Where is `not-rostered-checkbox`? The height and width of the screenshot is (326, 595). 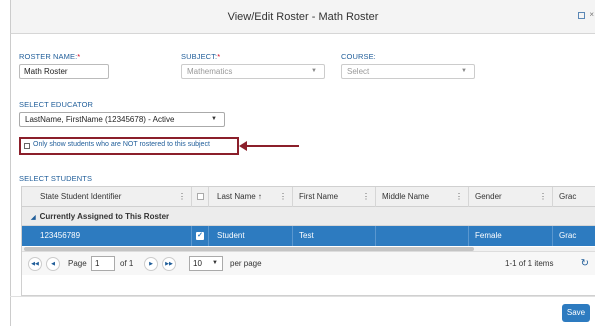 not-rostered-checkbox is located at coordinates (27, 146).